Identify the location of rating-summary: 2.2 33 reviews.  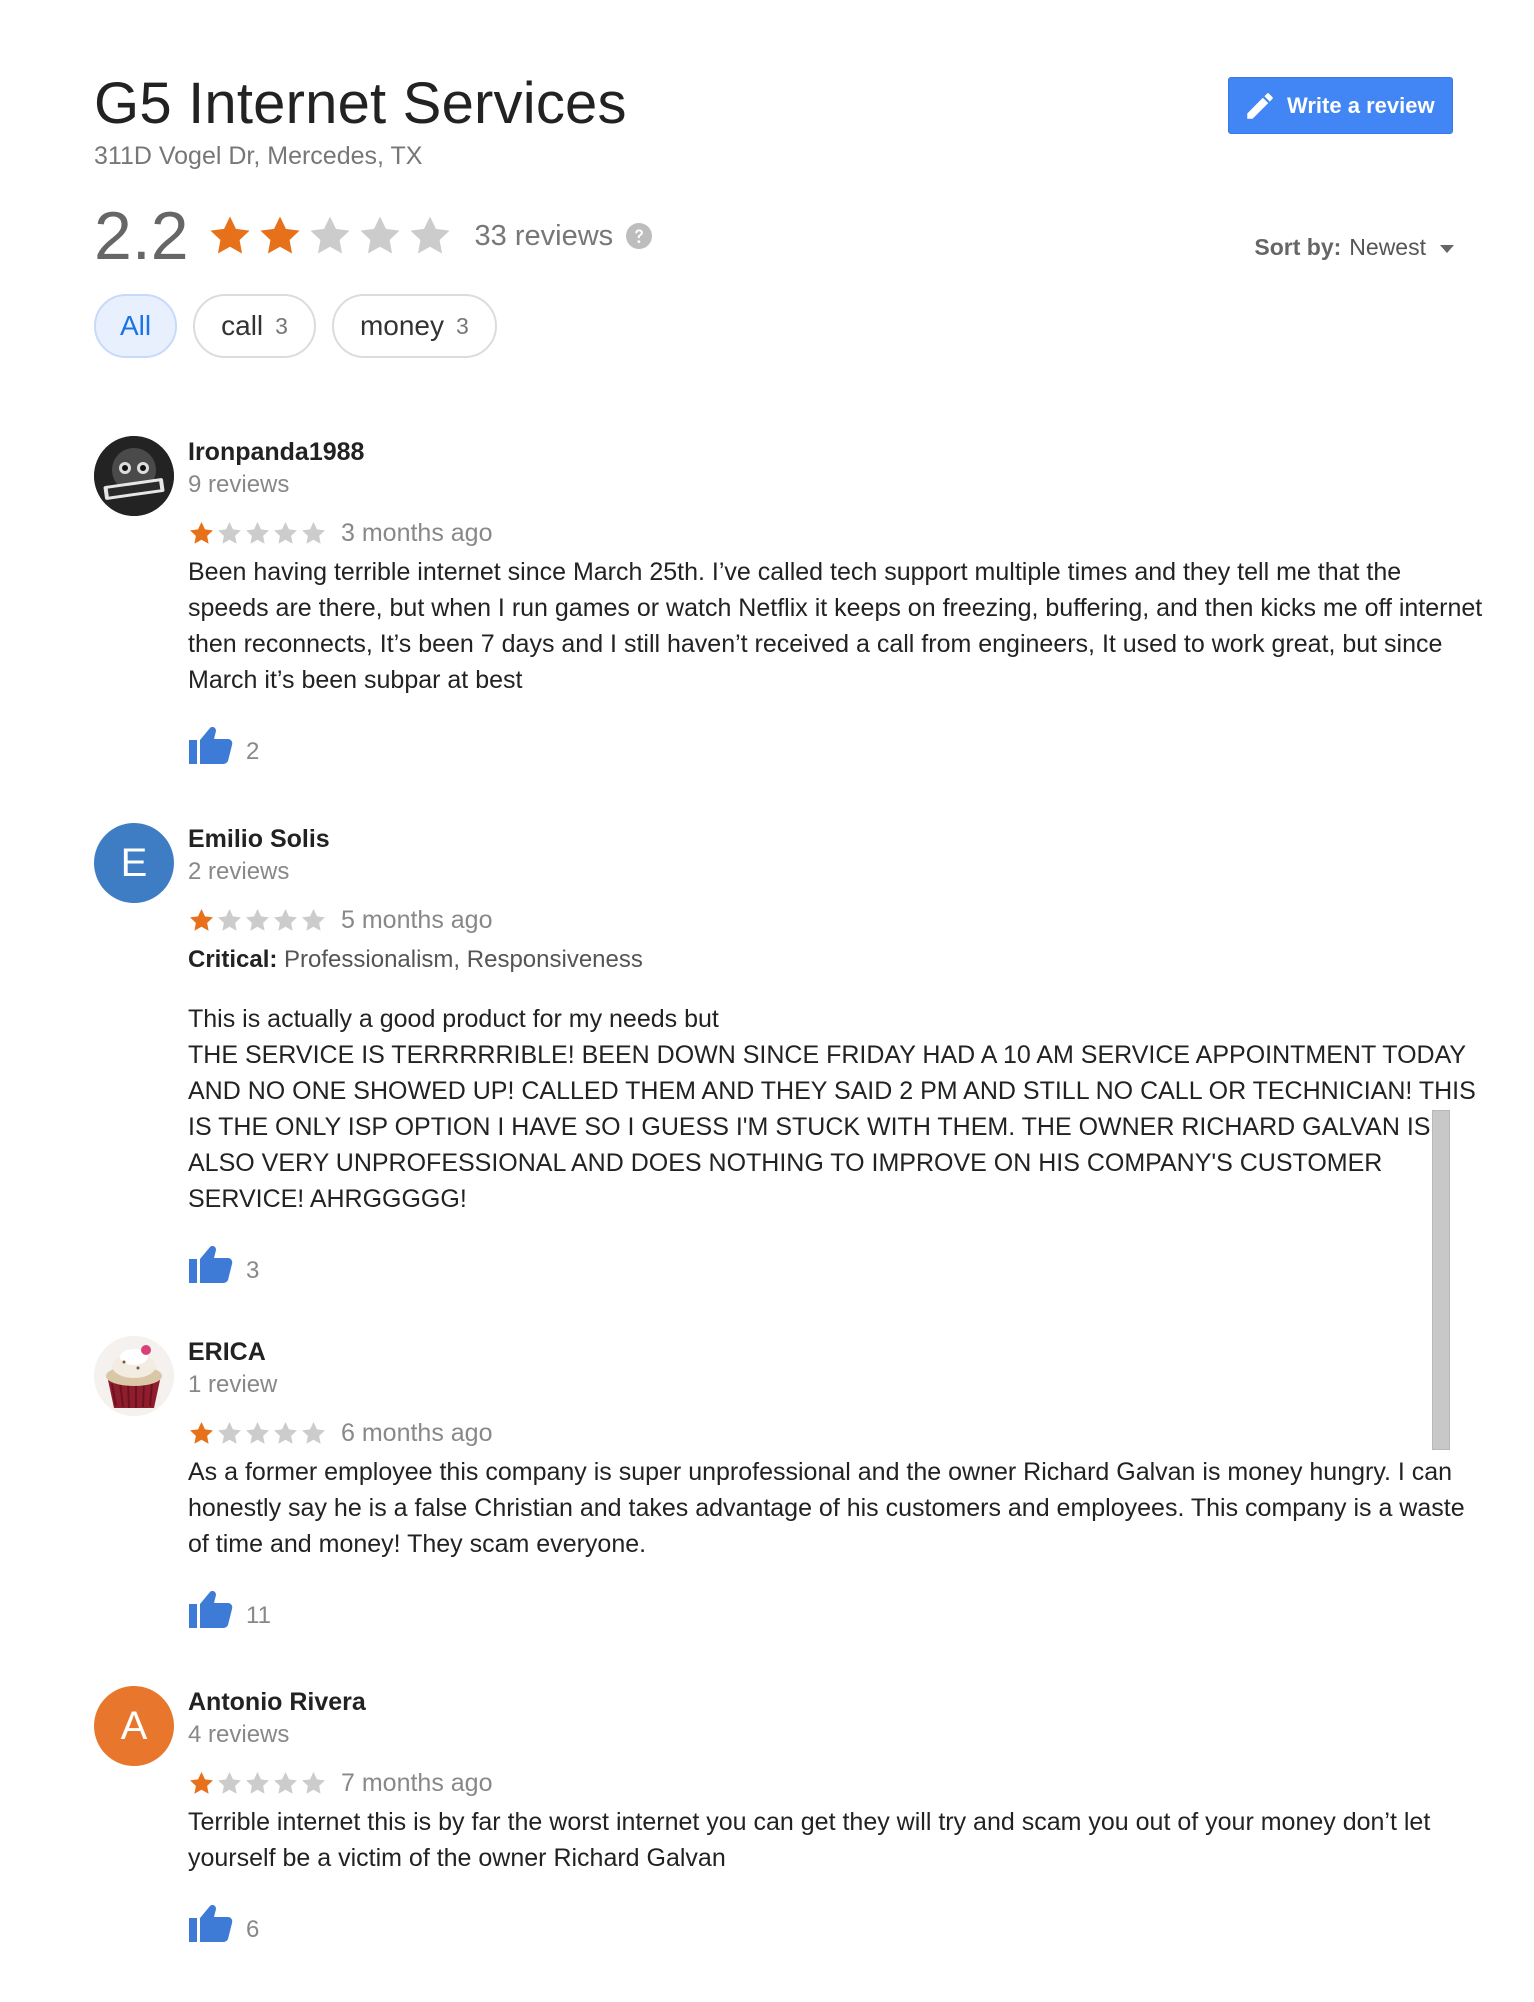
(373, 236).